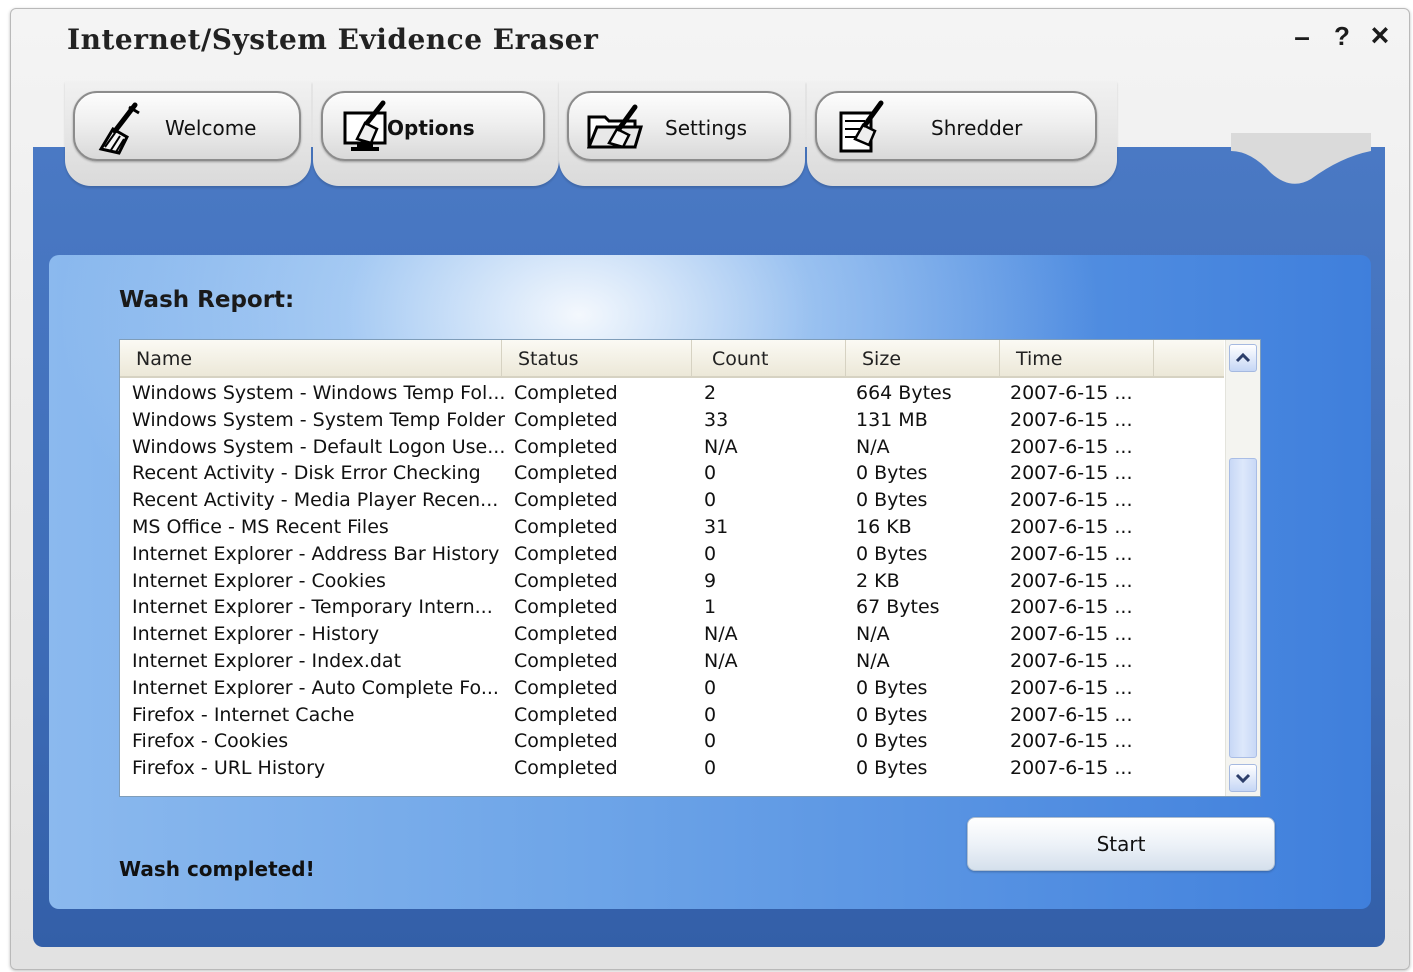  Describe the element at coordinates (229, 768) in the screenshot. I see `cell-name: Firefox - URL History` at that location.